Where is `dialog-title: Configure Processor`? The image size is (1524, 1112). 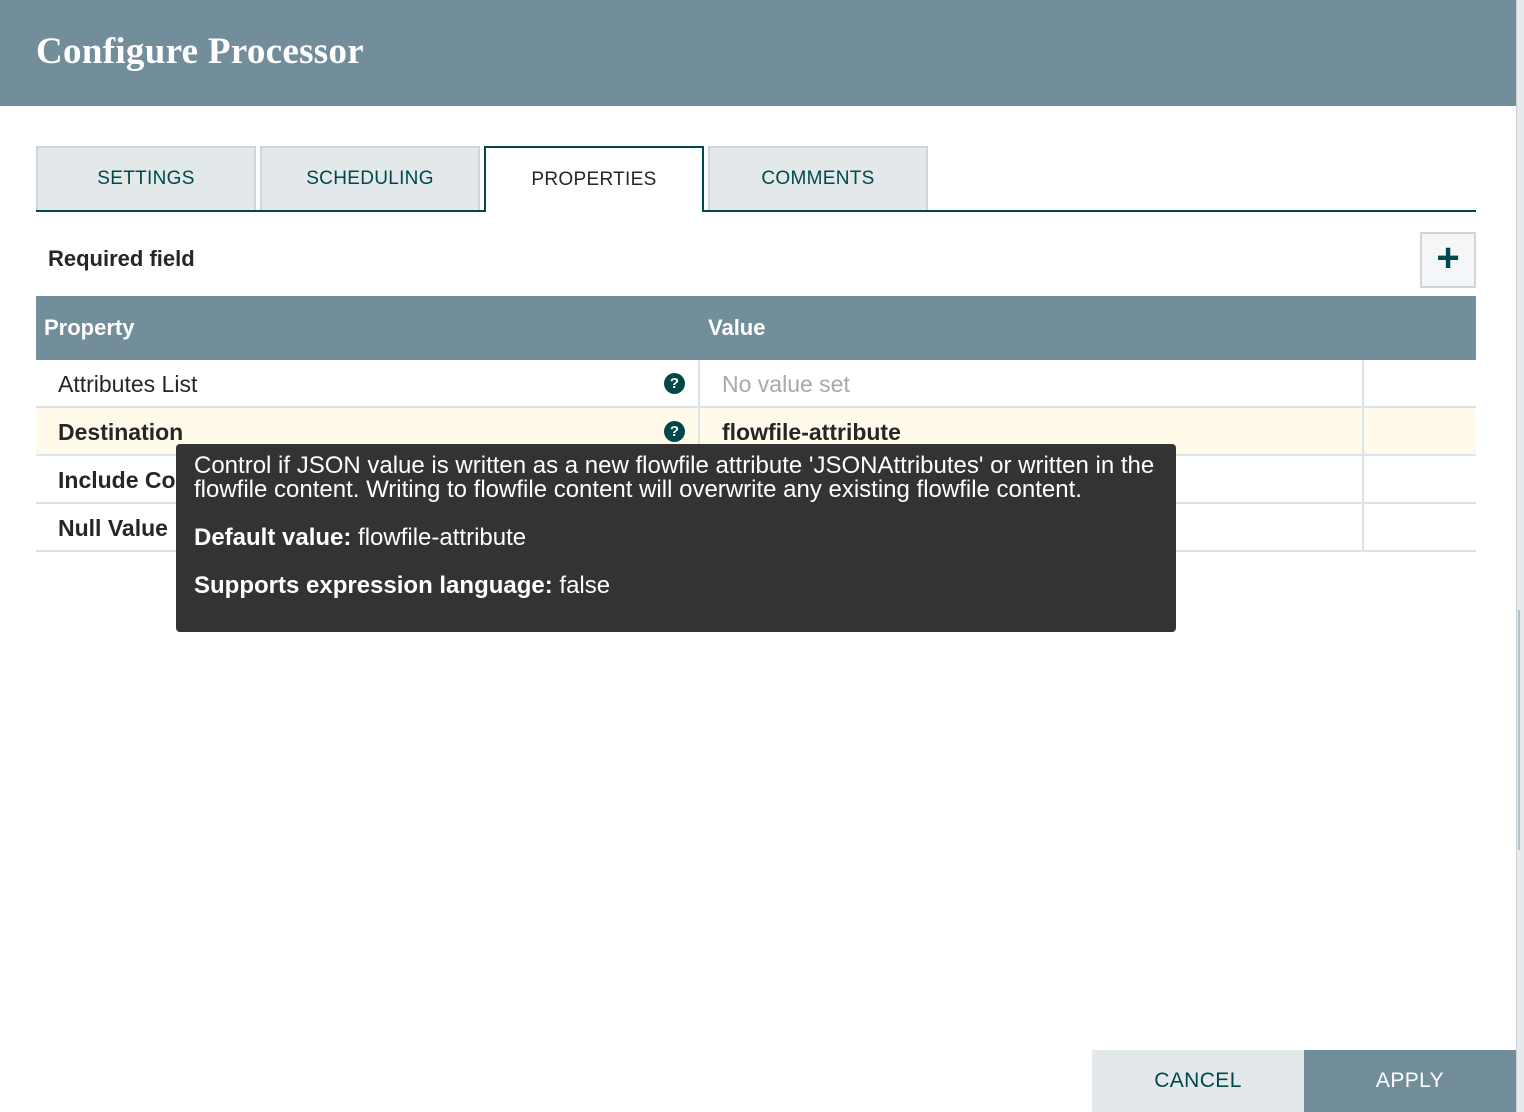
dialog-title: Configure Processor is located at coordinates (200, 51).